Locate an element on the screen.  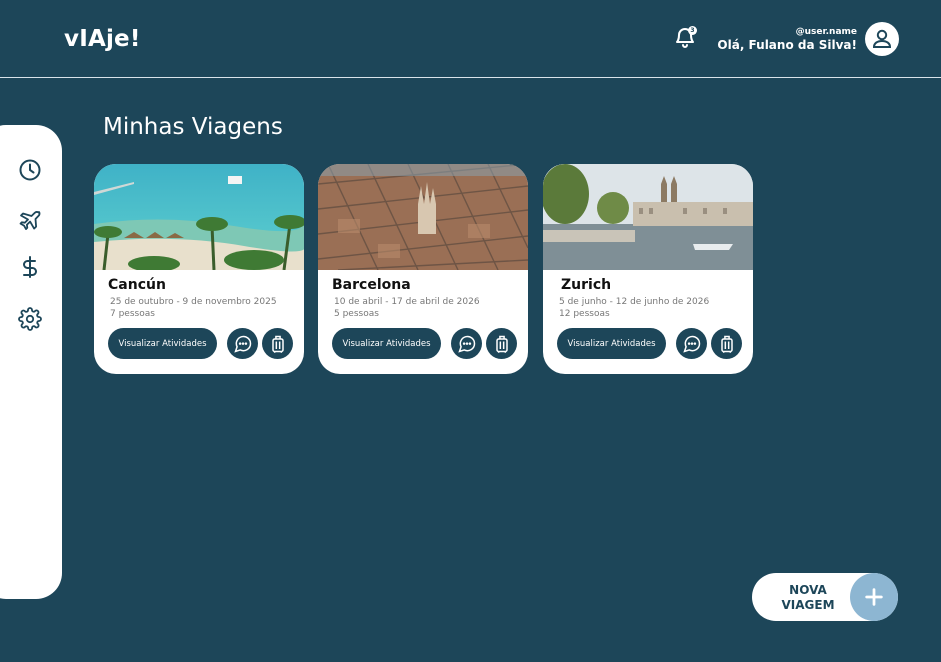
plus-icon is located at coordinates (874, 597).